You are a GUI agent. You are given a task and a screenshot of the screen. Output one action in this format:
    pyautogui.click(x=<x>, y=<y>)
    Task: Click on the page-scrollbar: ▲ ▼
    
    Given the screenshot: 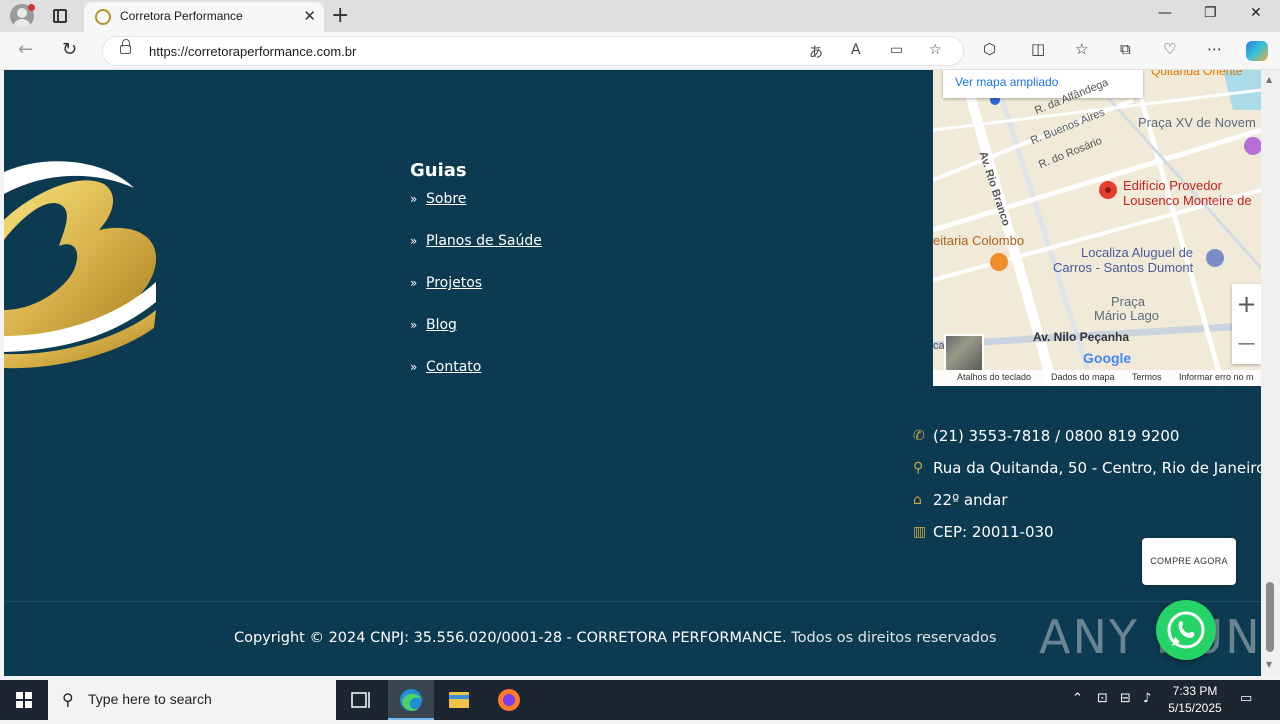 What is the action you would take?
    pyautogui.click(x=1270, y=373)
    